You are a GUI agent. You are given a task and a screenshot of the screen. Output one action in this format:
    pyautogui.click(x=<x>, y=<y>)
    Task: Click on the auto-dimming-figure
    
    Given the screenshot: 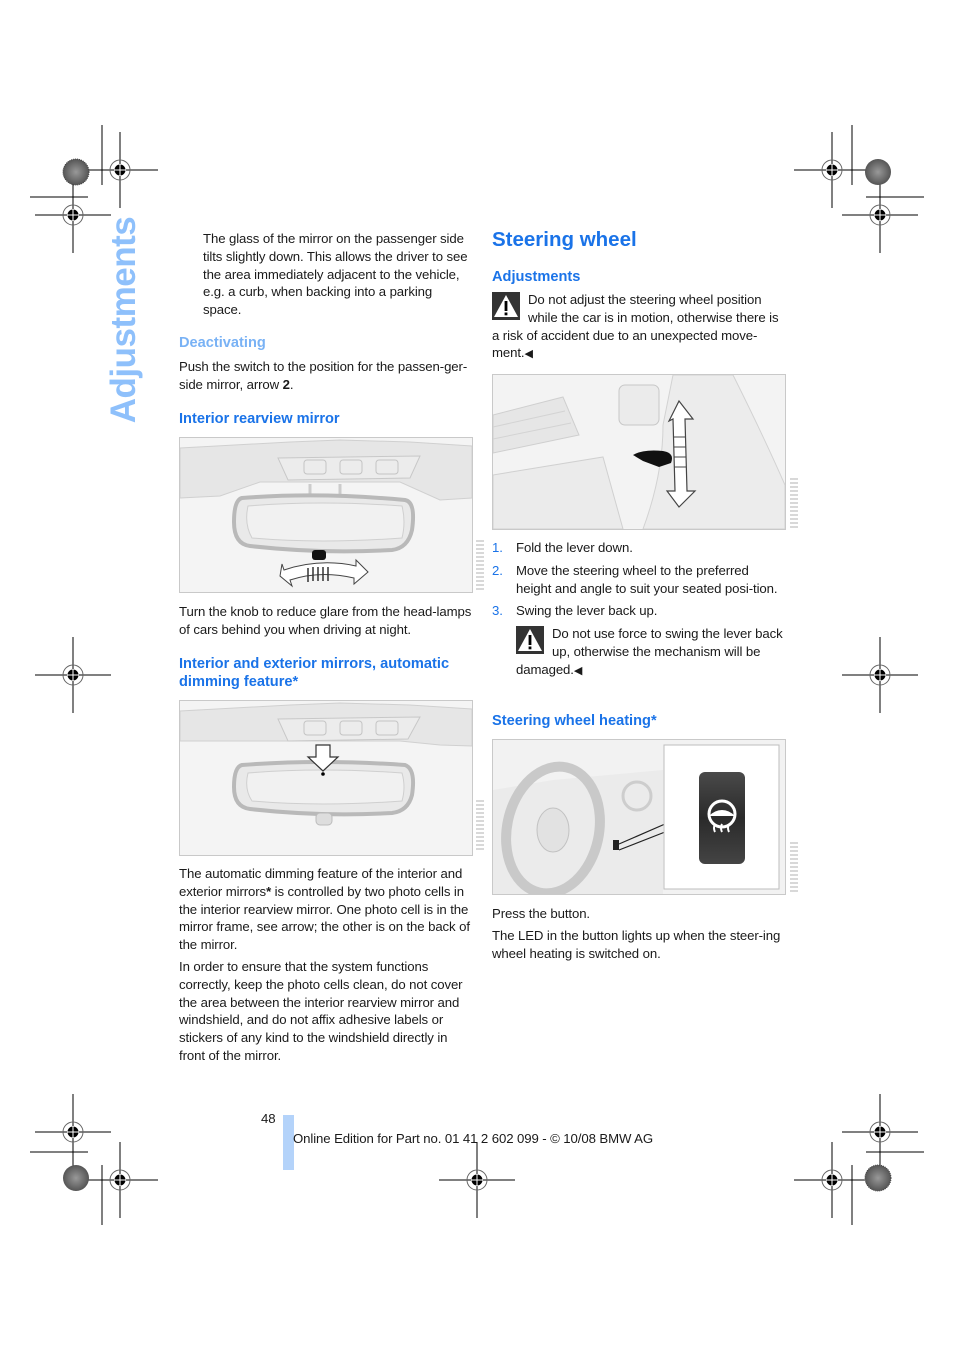 What is the action you would take?
    pyautogui.click(x=326, y=778)
    